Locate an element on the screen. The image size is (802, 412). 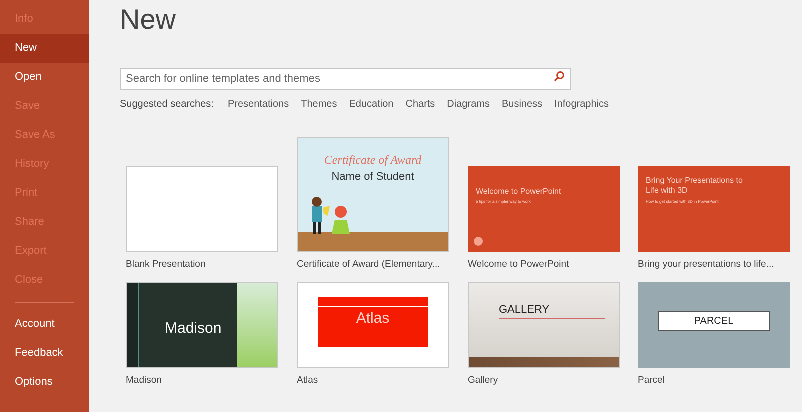
page-title: New is located at coordinates (148, 20).